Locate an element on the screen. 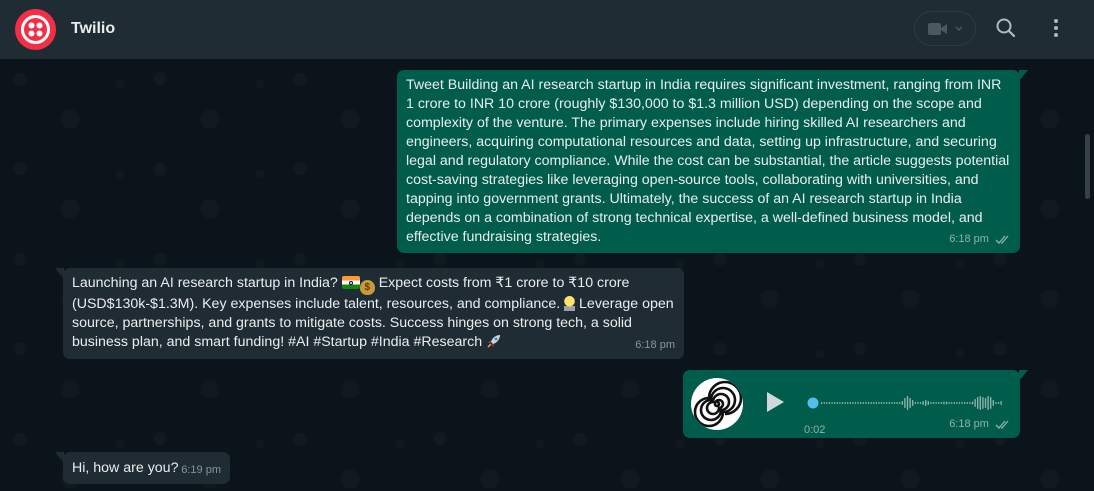 The image size is (1094, 491). progress-knob is located at coordinates (813, 403).